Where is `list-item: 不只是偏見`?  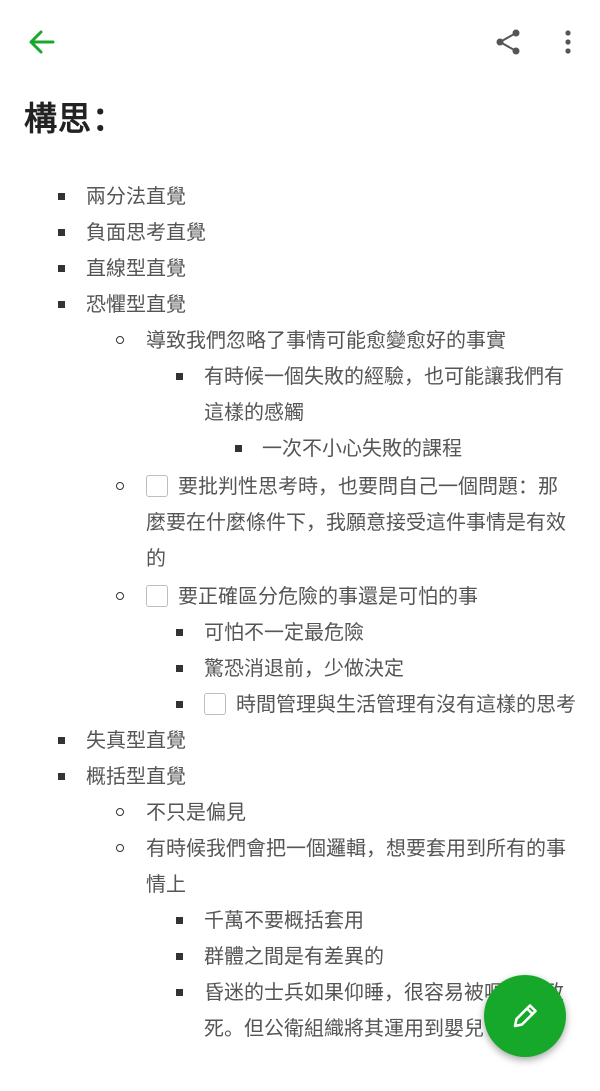
list-item: 不只是偏見 is located at coordinates (300, 812).